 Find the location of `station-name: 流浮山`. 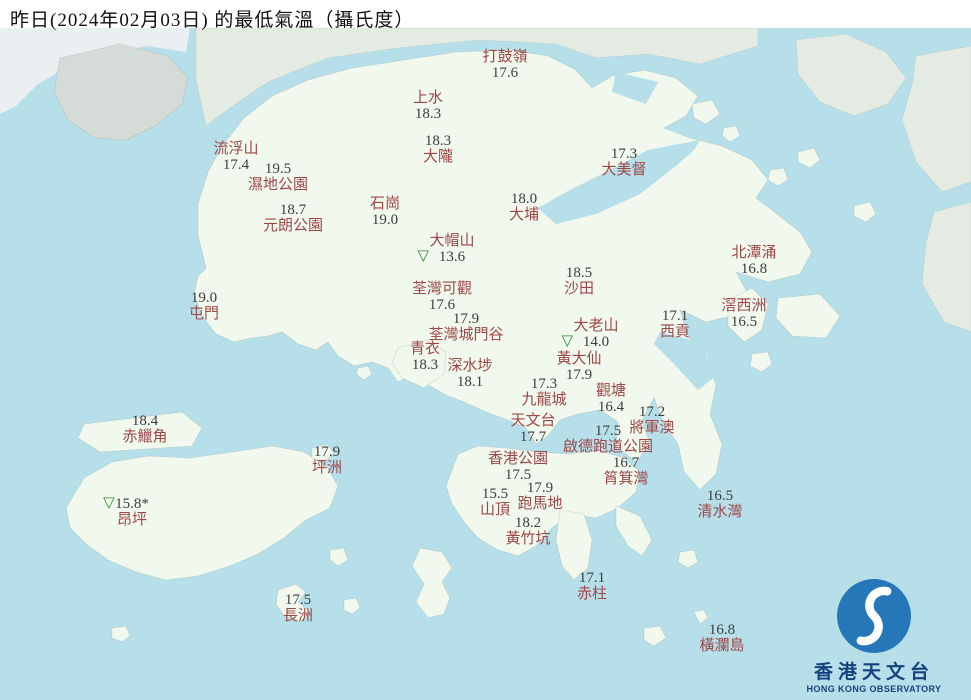

station-name: 流浮山 is located at coordinates (236, 149).